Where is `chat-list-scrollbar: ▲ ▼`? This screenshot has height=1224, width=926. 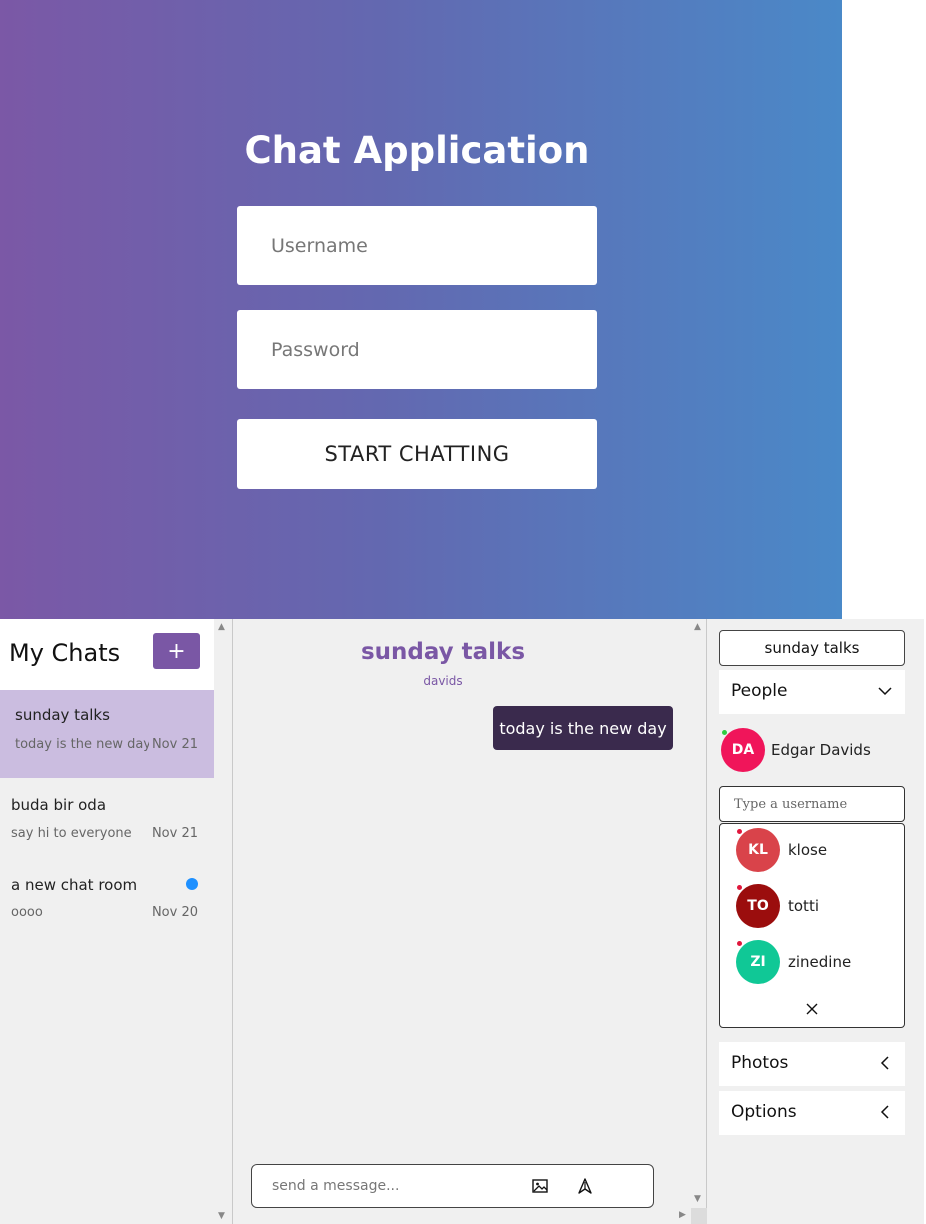
chat-list-scrollbar: ▲ ▼ is located at coordinates (222, 921).